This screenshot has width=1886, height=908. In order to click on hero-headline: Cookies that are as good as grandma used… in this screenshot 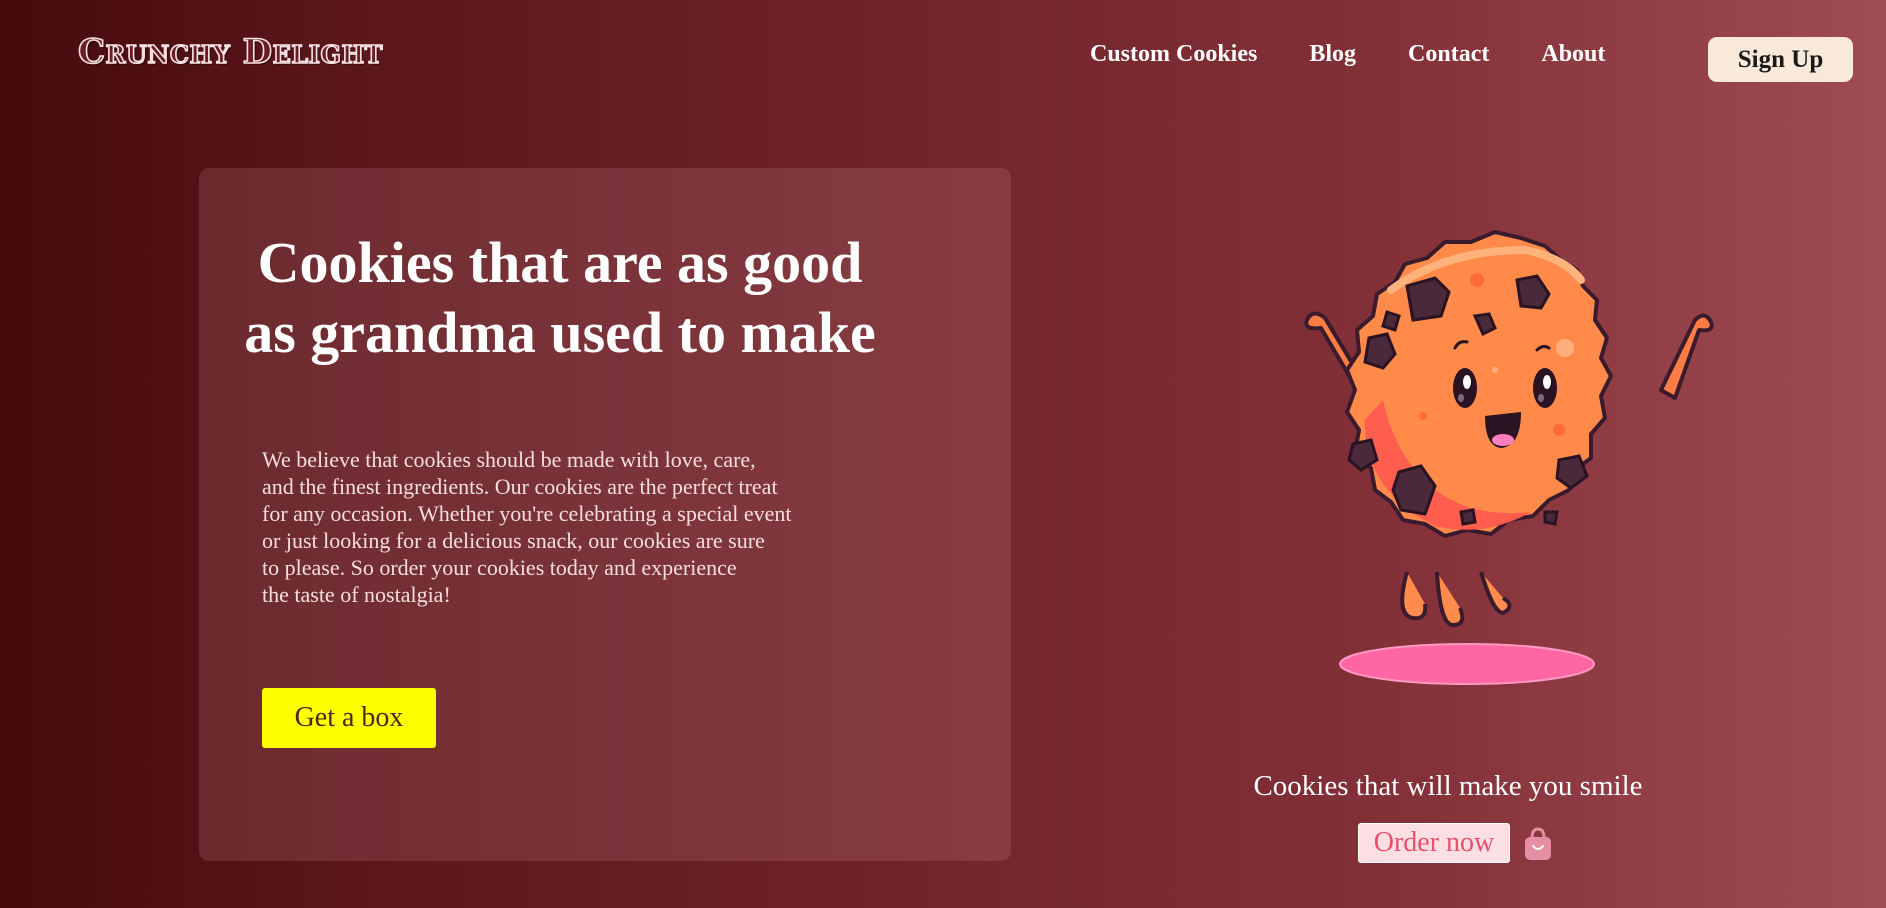, I will do `click(560, 298)`.